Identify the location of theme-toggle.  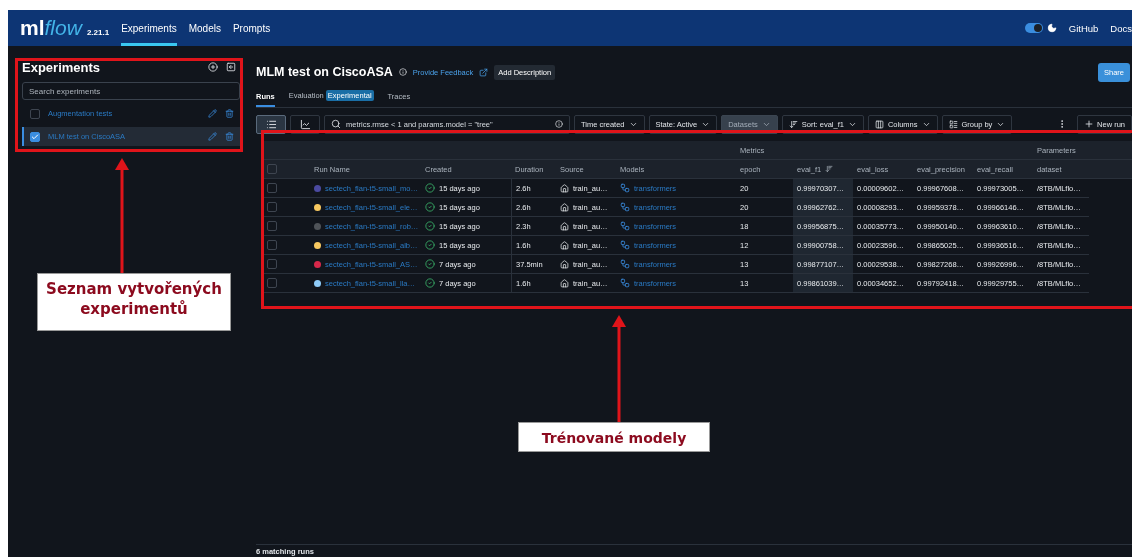
(1033, 28).